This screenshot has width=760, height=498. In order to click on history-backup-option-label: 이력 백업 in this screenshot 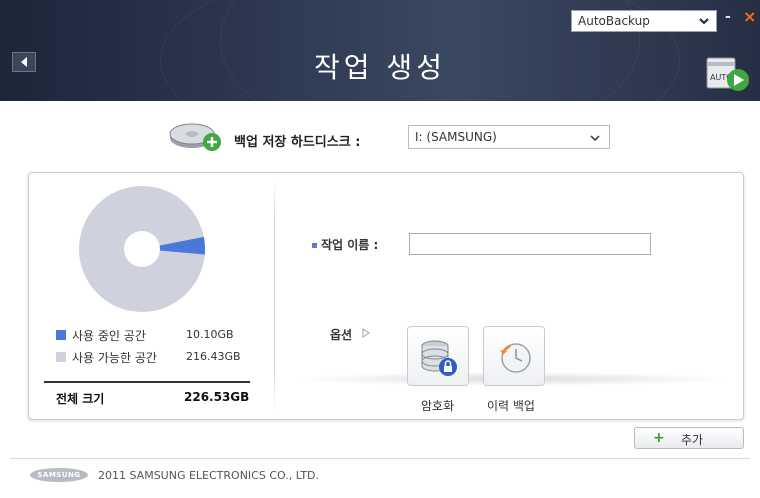, I will do `click(511, 406)`.